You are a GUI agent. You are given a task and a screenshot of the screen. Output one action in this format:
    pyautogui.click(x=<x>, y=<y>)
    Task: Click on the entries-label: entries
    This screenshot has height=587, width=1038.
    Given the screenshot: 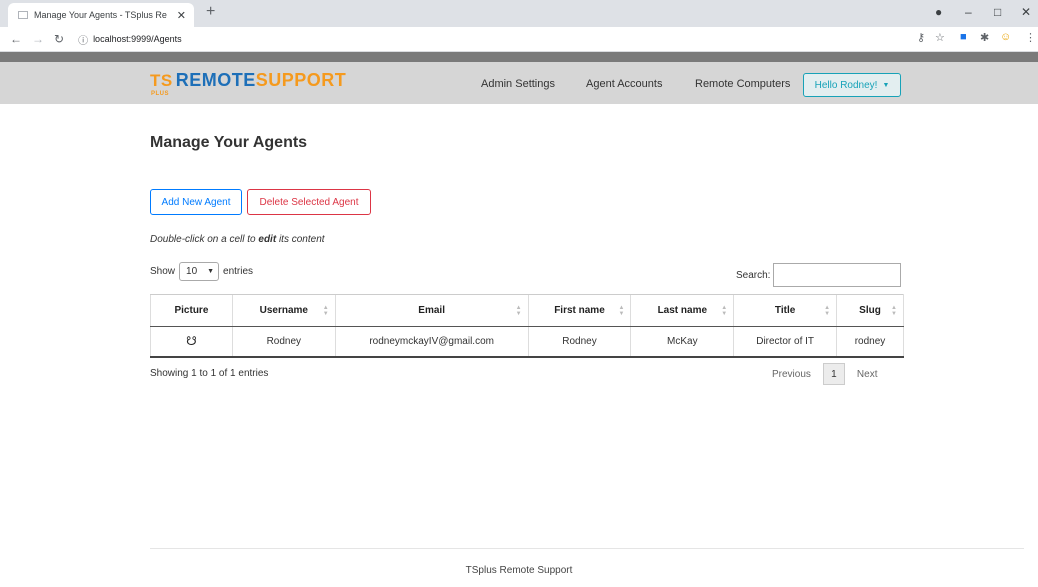 What is the action you would take?
    pyautogui.click(x=238, y=271)
    